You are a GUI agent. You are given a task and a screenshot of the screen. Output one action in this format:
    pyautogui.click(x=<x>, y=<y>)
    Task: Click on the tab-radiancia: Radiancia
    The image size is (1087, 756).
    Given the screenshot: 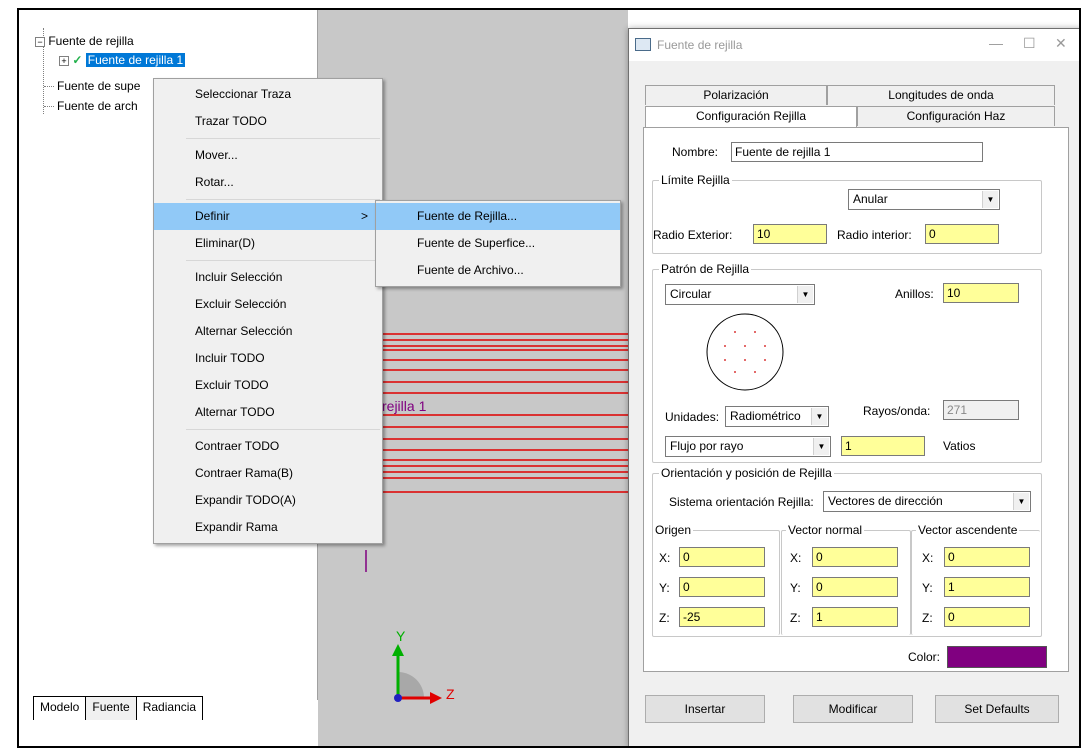 What is the action you would take?
    pyautogui.click(x=169, y=708)
    